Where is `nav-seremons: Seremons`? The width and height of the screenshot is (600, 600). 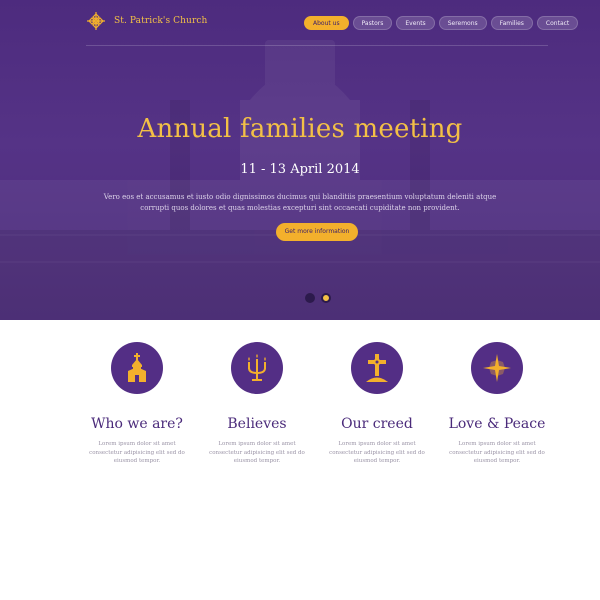 nav-seremons: Seremons is located at coordinates (462, 23).